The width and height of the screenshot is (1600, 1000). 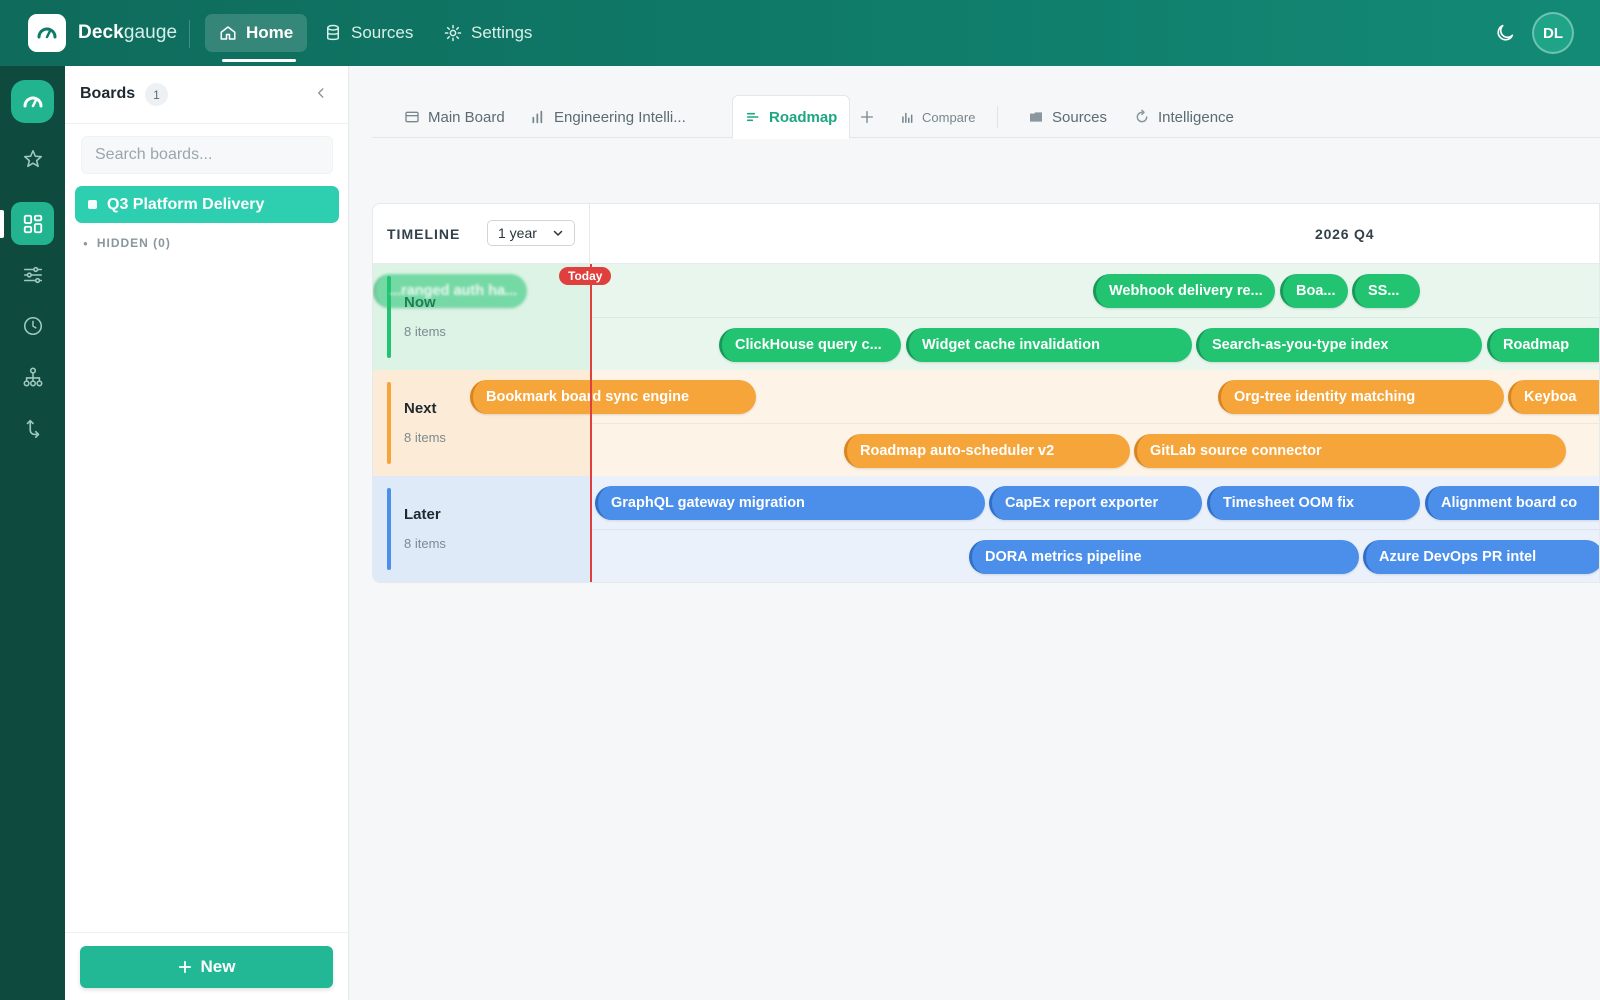 I want to click on database-icon, so click(x=333, y=32).